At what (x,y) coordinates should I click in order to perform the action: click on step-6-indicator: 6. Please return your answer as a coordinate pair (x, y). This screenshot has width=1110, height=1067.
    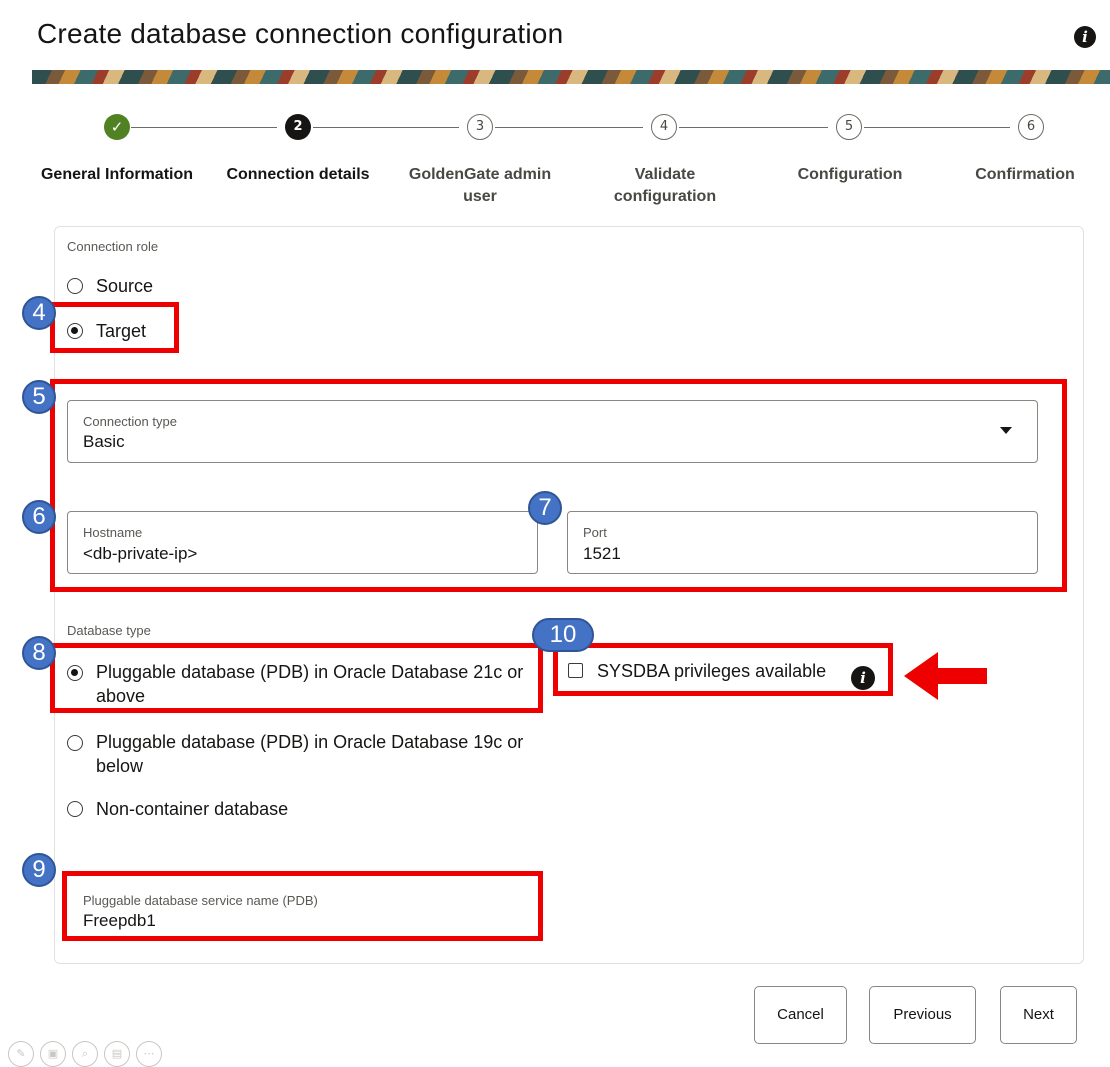
    Looking at the image, I should click on (1031, 127).